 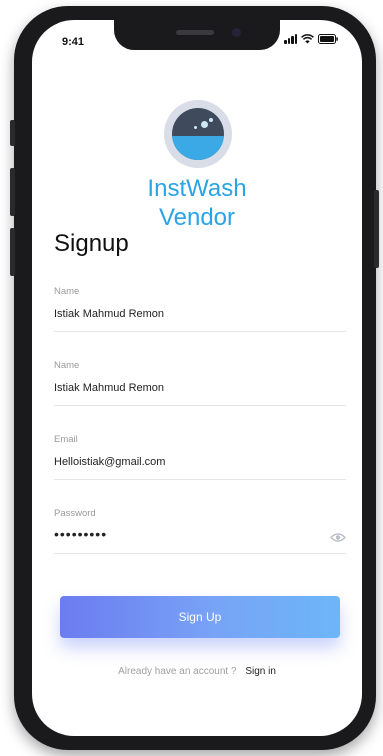 I want to click on app-logo, so click(x=198, y=134).